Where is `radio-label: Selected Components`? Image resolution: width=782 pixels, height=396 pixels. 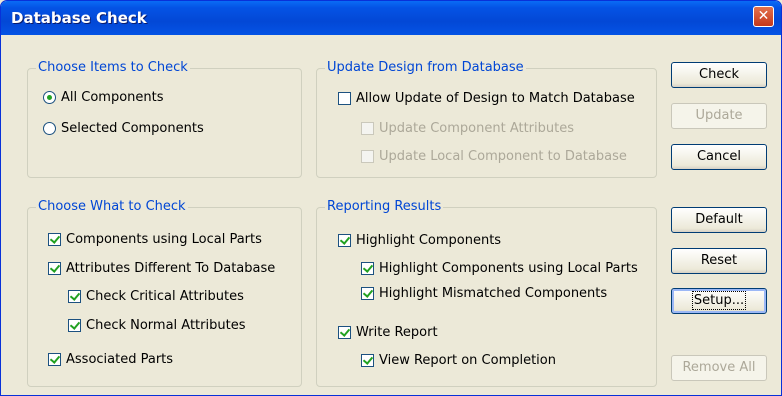
radio-label: Selected Components is located at coordinates (132, 128).